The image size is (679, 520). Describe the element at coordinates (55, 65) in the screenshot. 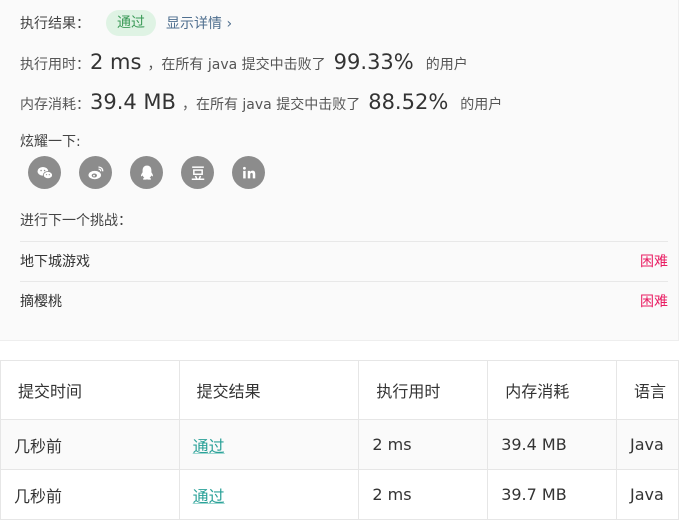

I see `runtime-label: 执行用时：` at that location.